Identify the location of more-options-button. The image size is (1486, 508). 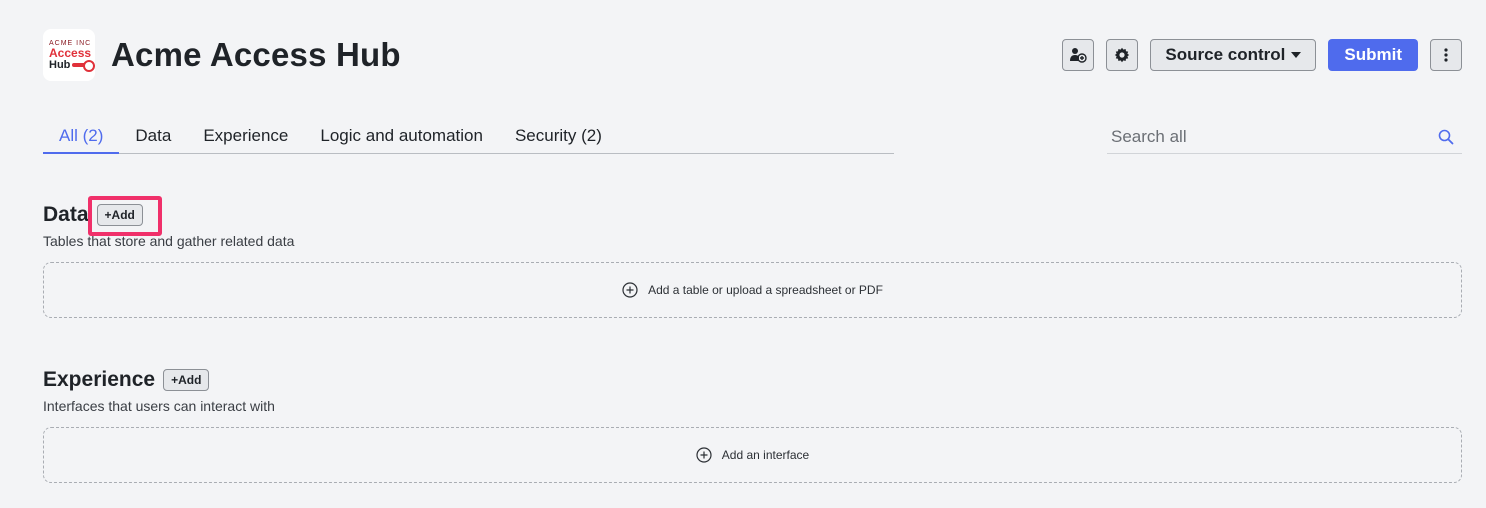
(1446, 55).